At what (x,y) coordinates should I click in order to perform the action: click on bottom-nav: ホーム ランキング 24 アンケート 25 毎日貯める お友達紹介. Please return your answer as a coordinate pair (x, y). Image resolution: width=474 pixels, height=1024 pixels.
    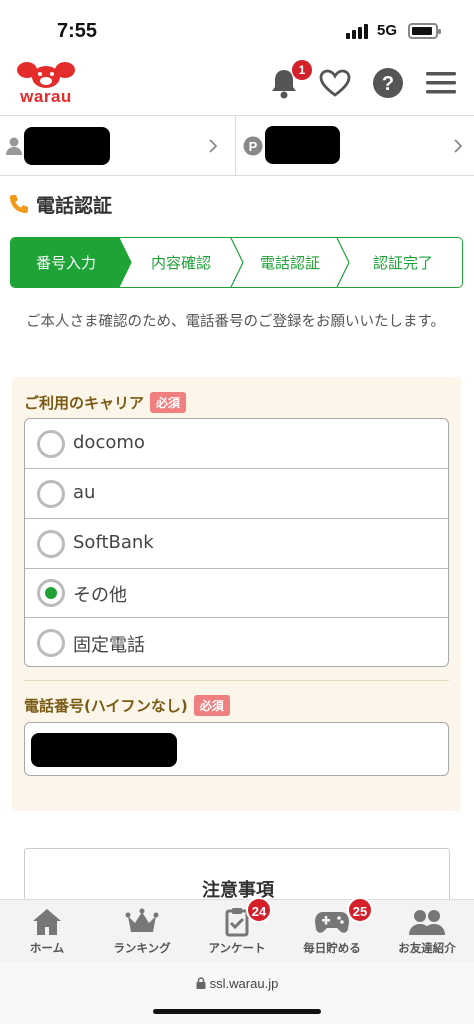
    Looking at the image, I should click on (237, 930).